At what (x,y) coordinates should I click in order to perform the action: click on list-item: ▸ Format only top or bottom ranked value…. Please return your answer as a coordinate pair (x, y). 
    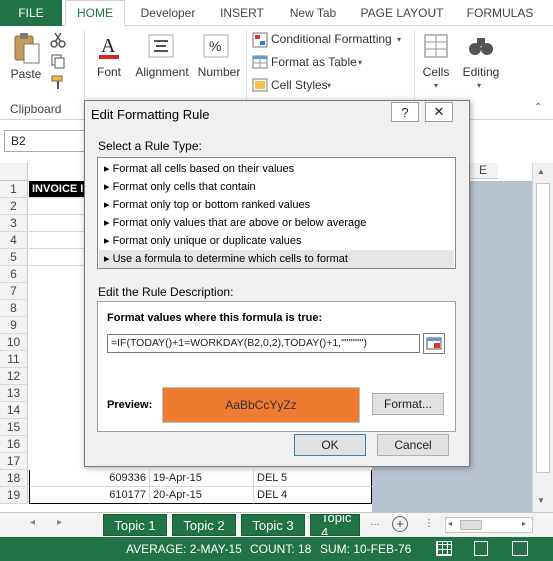
    Looking at the image, I should click on (207, 205).